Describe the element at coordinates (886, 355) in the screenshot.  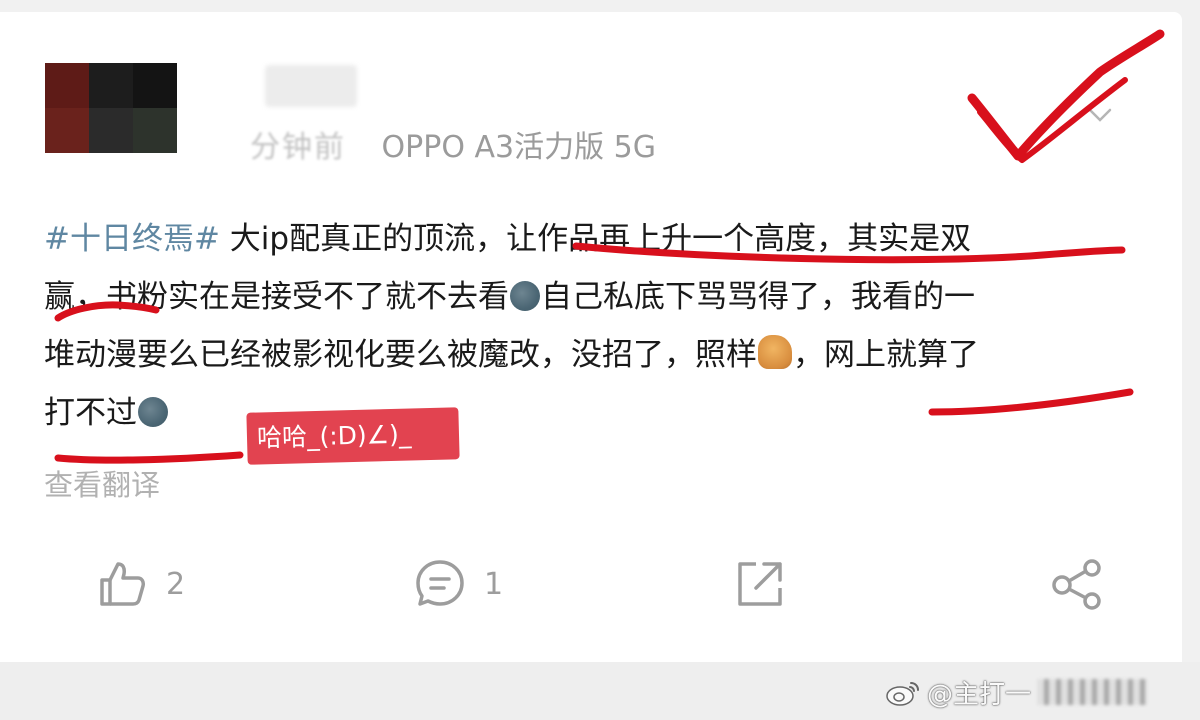
I see `post-text-segment: ，网上就算了` at that location.